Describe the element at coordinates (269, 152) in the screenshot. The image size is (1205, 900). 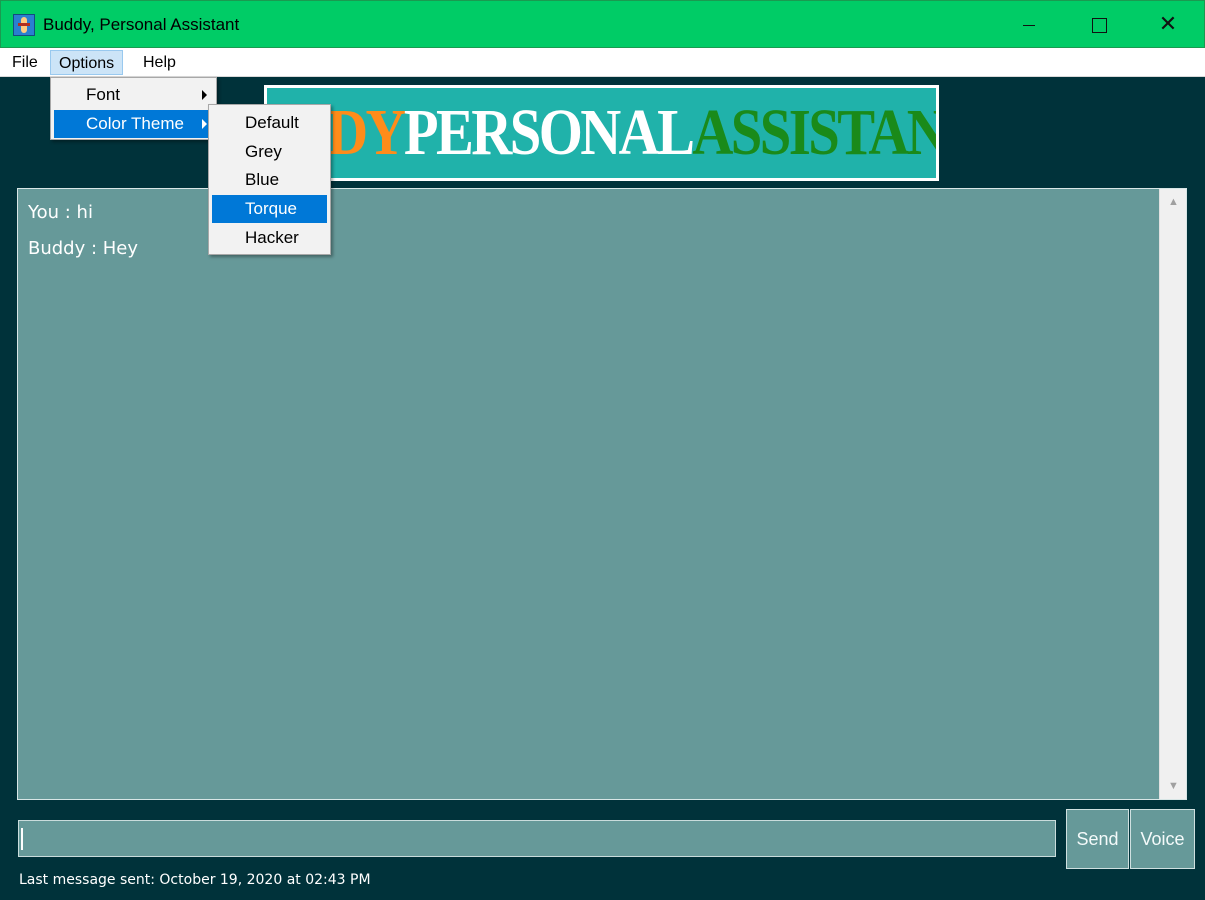
I see `theme-option: Grey` at that location.